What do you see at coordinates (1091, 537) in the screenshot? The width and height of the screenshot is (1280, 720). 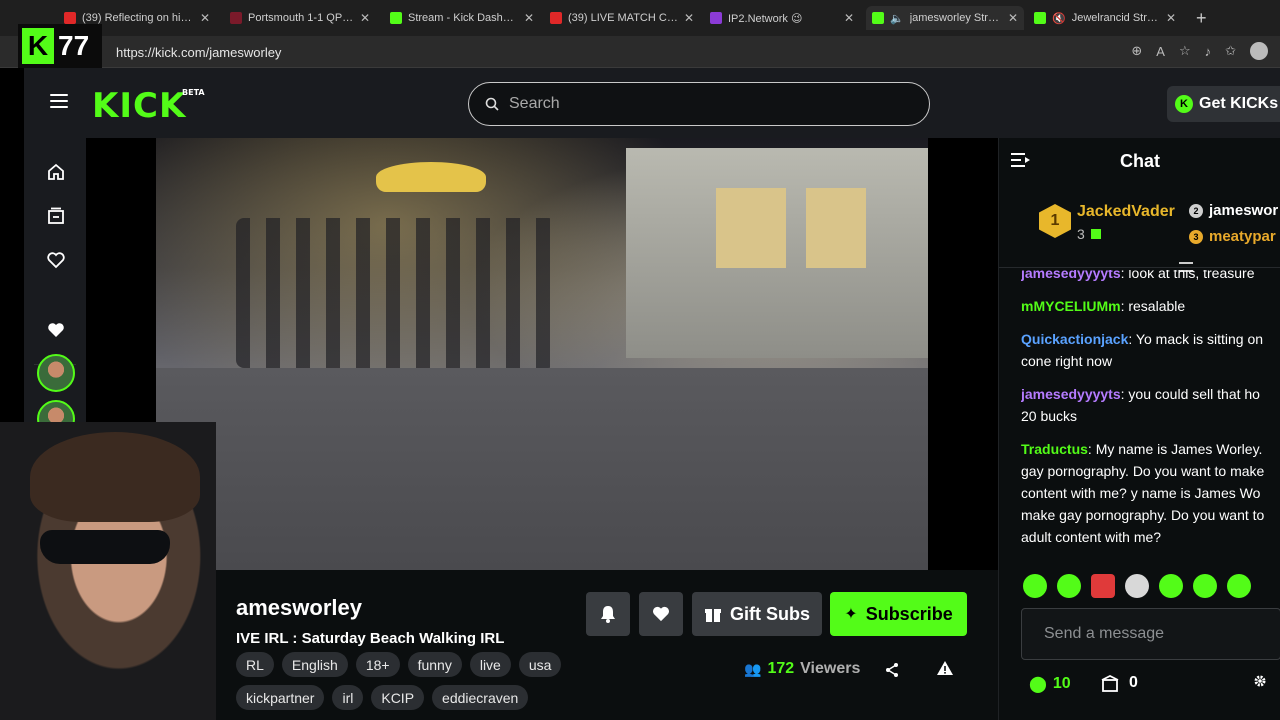 I see `chat-text: adult content with me?` at bounding box center [1091, 537].